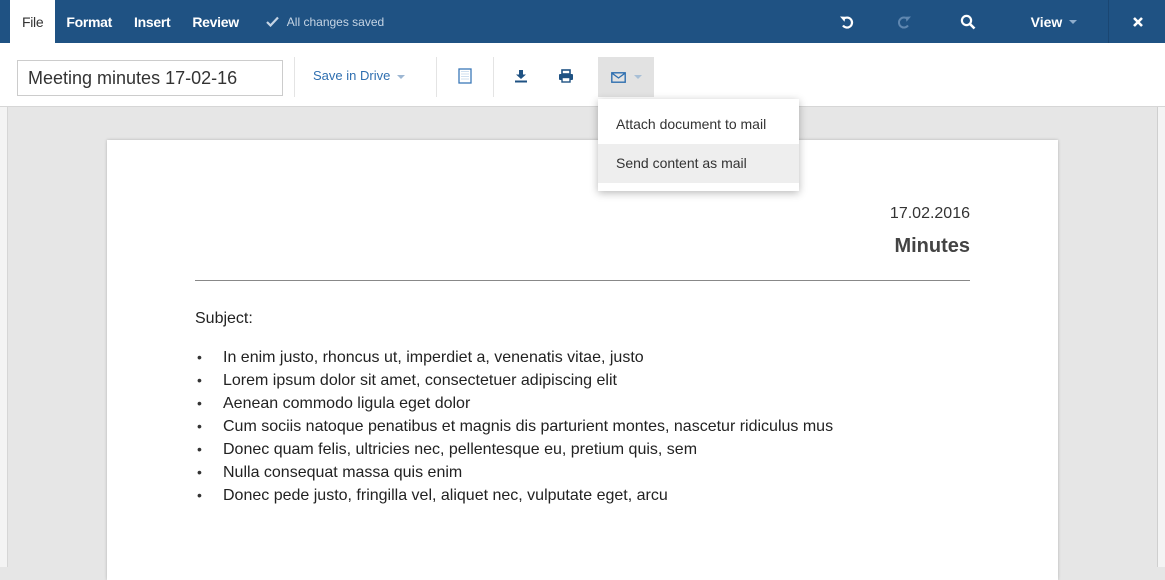  I want to click on view-menu-label: View, so click(1046, 21).